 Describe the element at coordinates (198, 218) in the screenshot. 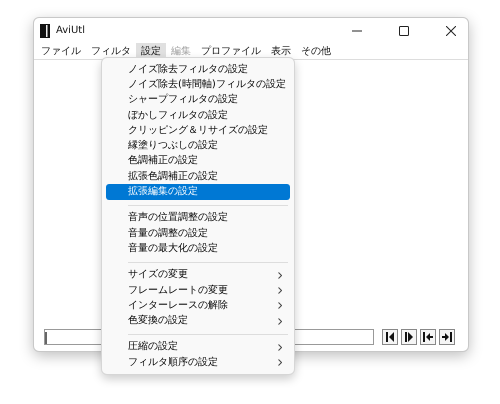

I see `menu-option: 音声の位置調整の設定` at that location.